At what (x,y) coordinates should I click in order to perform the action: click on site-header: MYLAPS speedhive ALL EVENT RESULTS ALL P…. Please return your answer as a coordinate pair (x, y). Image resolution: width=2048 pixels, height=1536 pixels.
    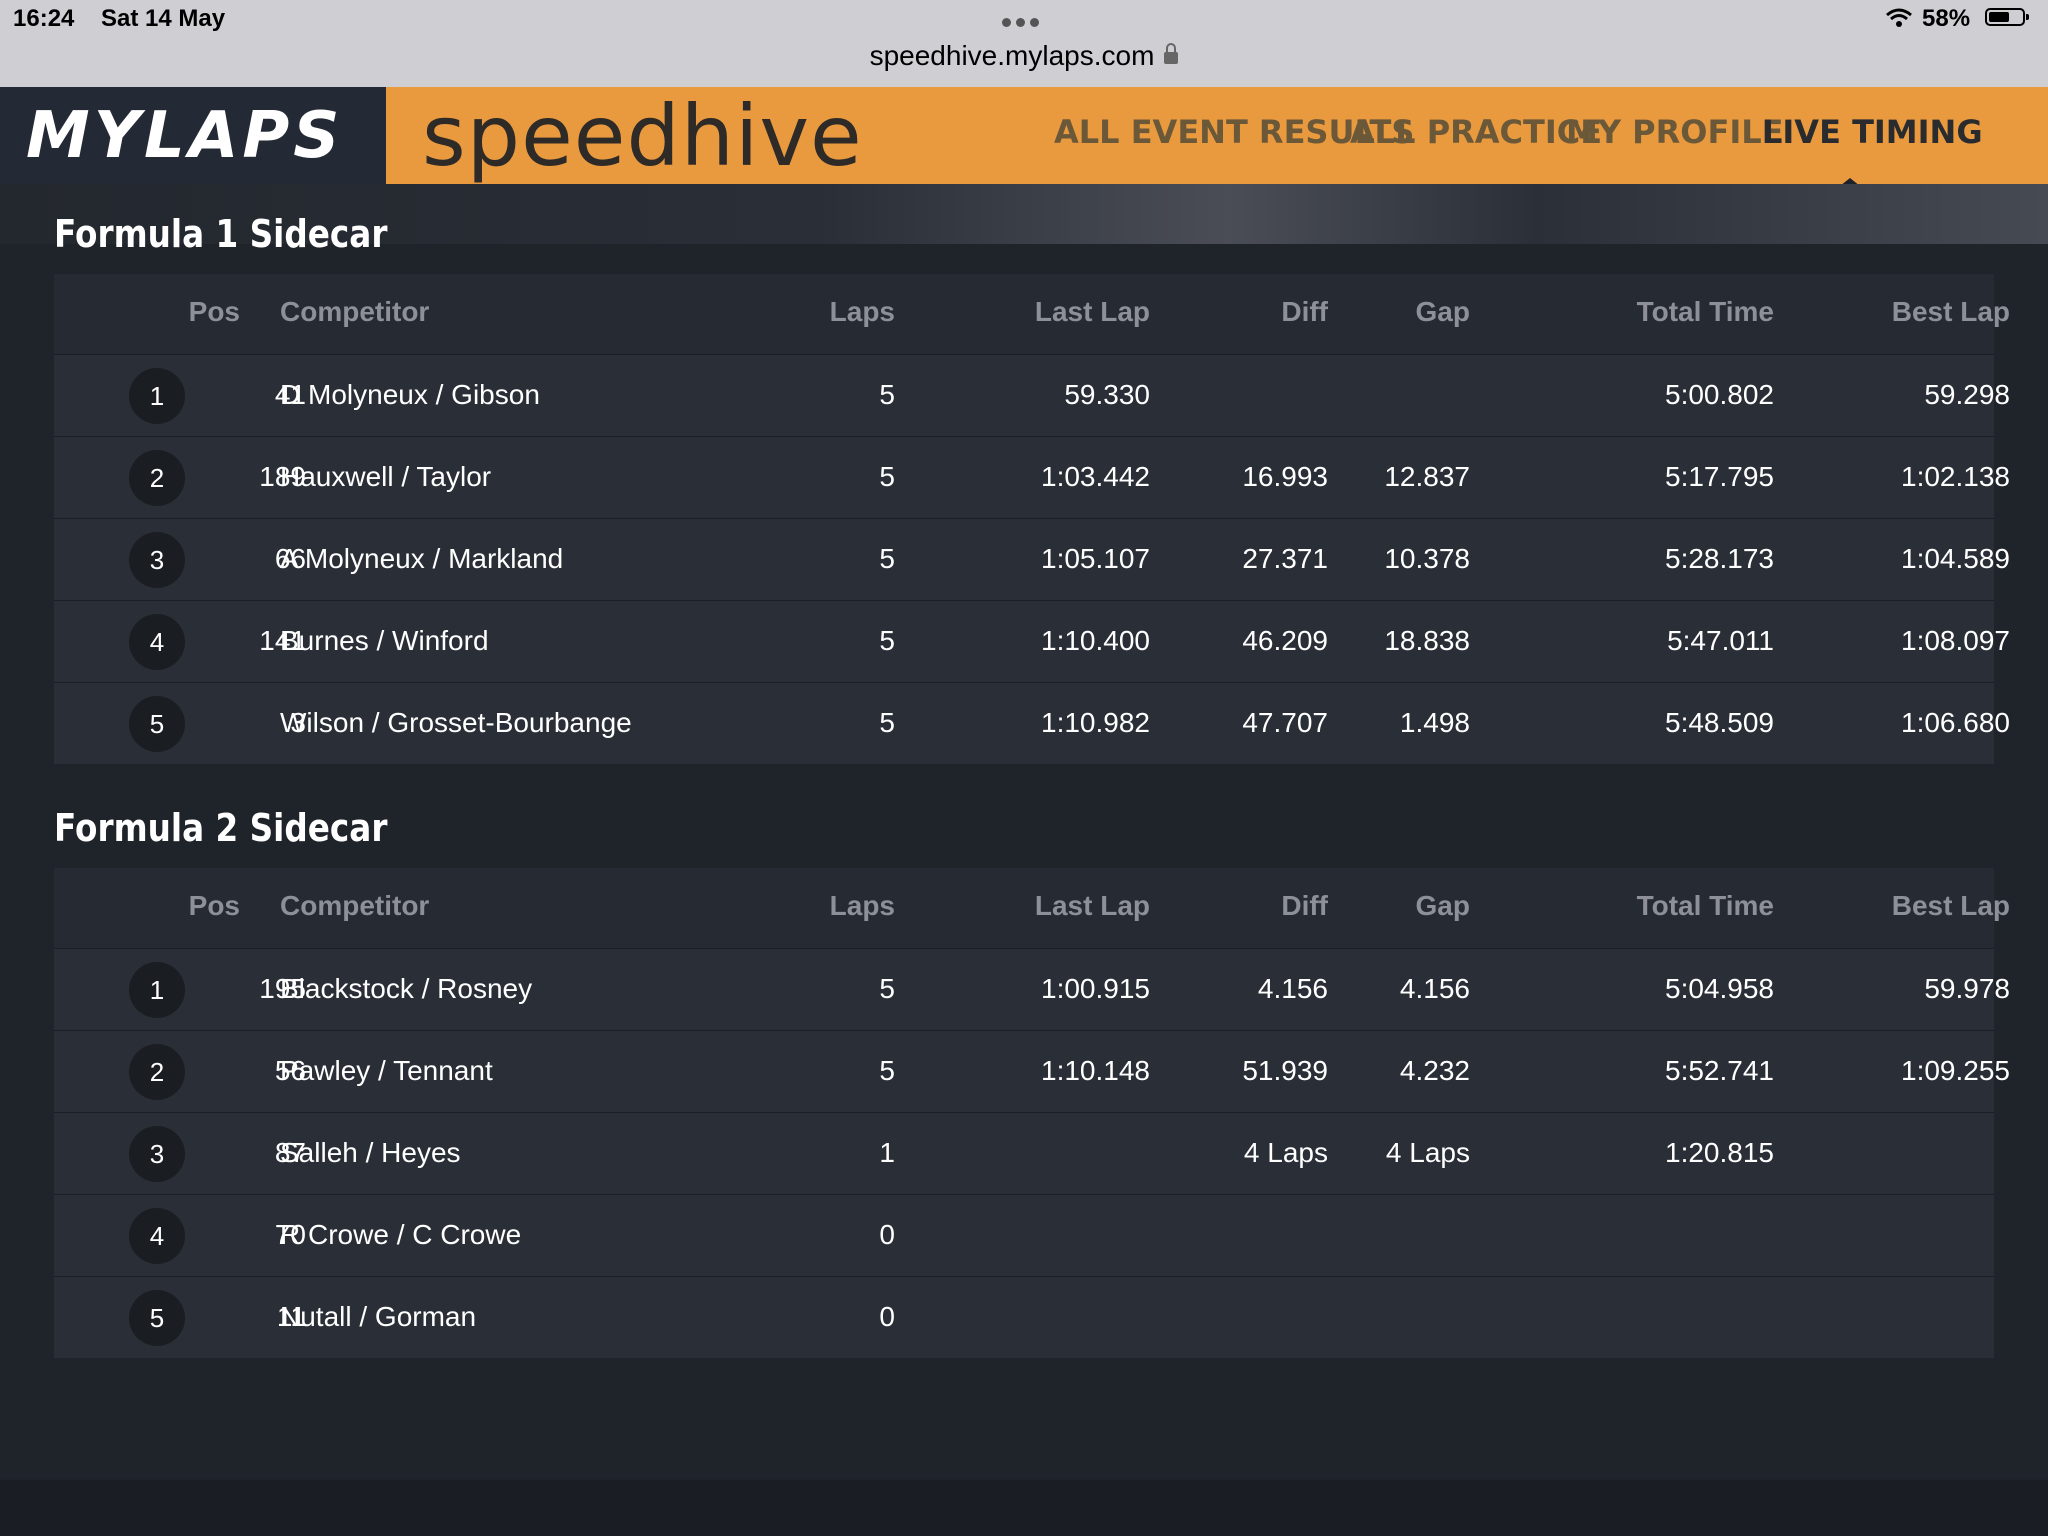
    Looking at the image, I should click on (1024, 136).